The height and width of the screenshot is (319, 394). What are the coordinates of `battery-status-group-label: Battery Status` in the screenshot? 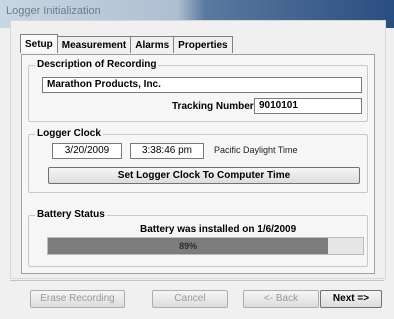 It's located at (71, 214).